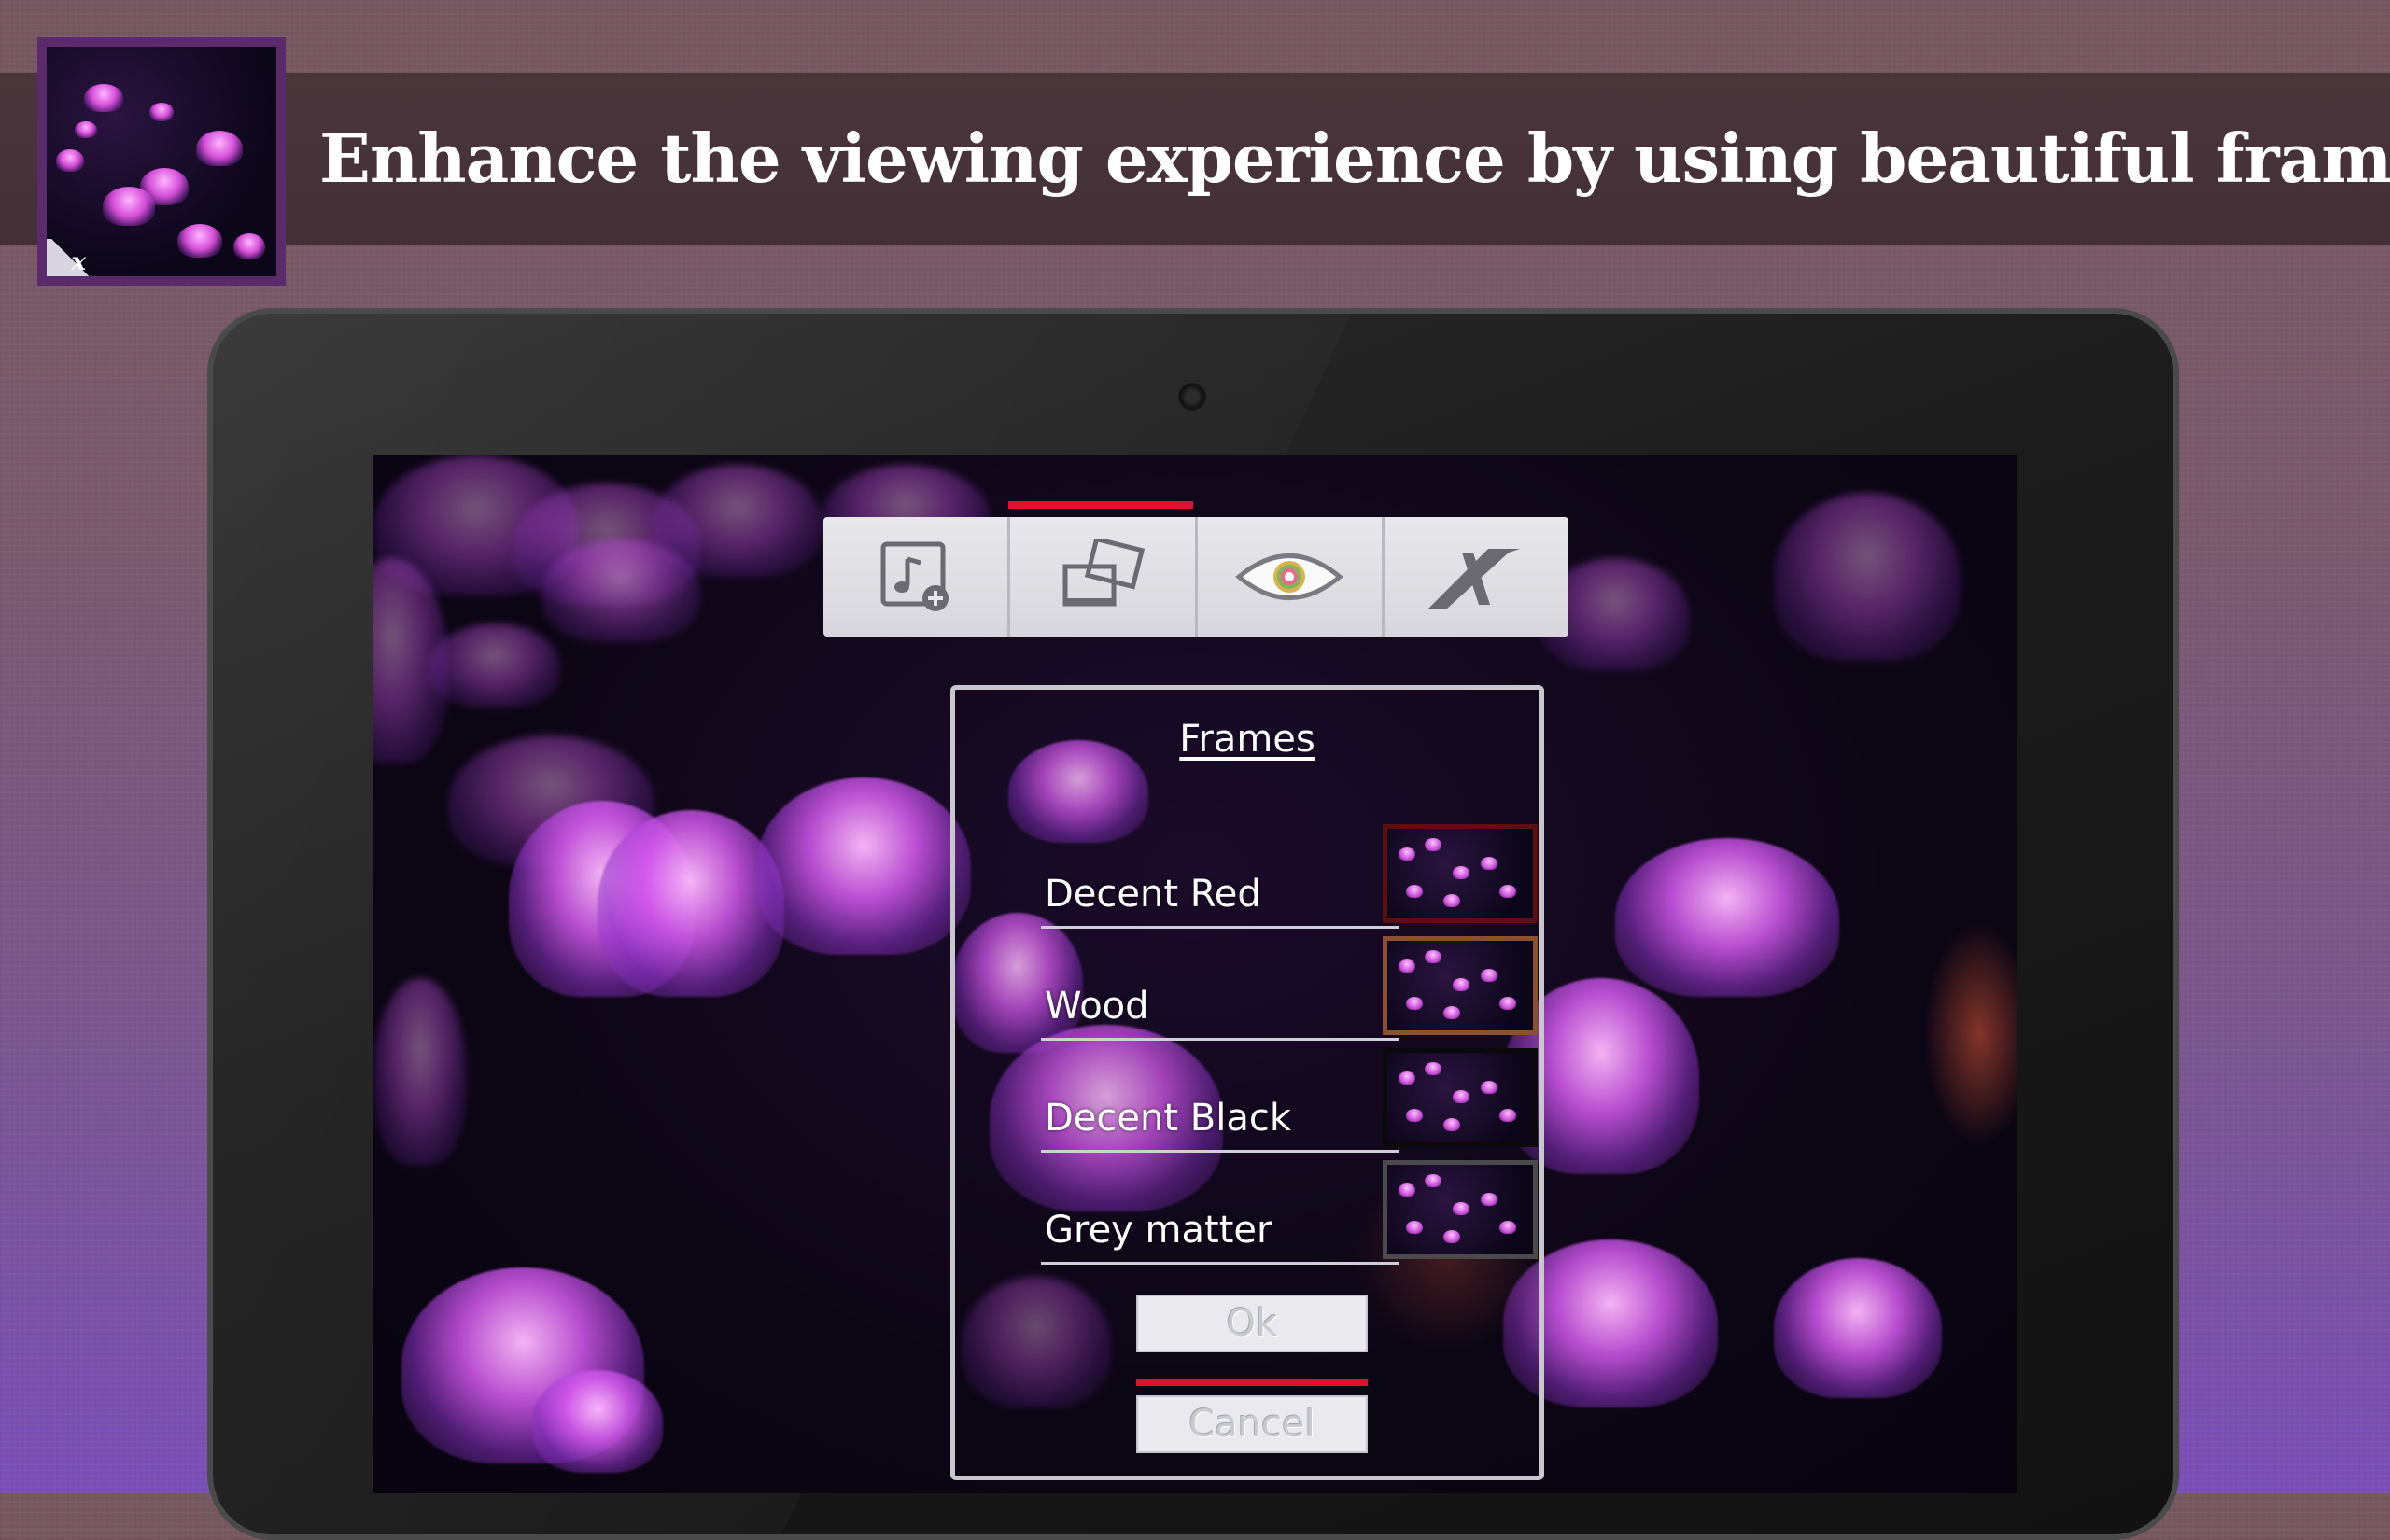  What do you see at coordinates (1252, 1323) in the screenshot?
I see `ok-button: Ok` at bounding box center [1252, 1323].